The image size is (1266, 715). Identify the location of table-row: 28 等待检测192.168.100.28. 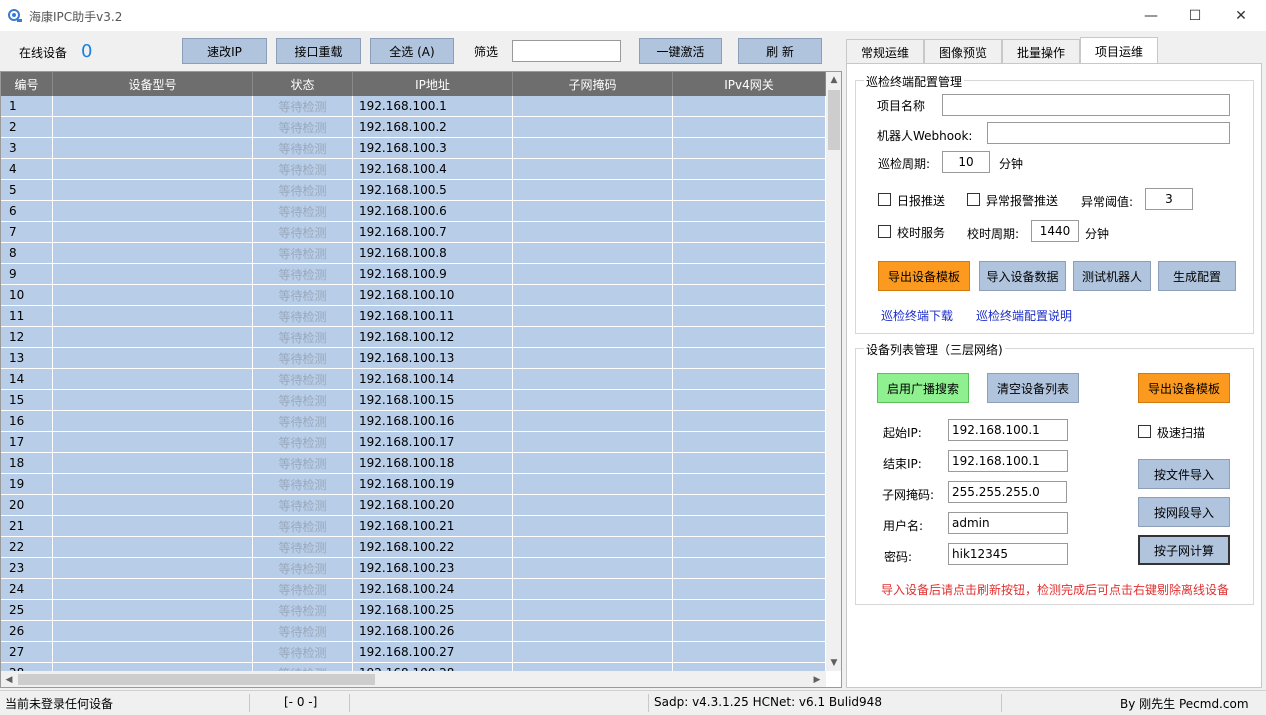
(413, 667).